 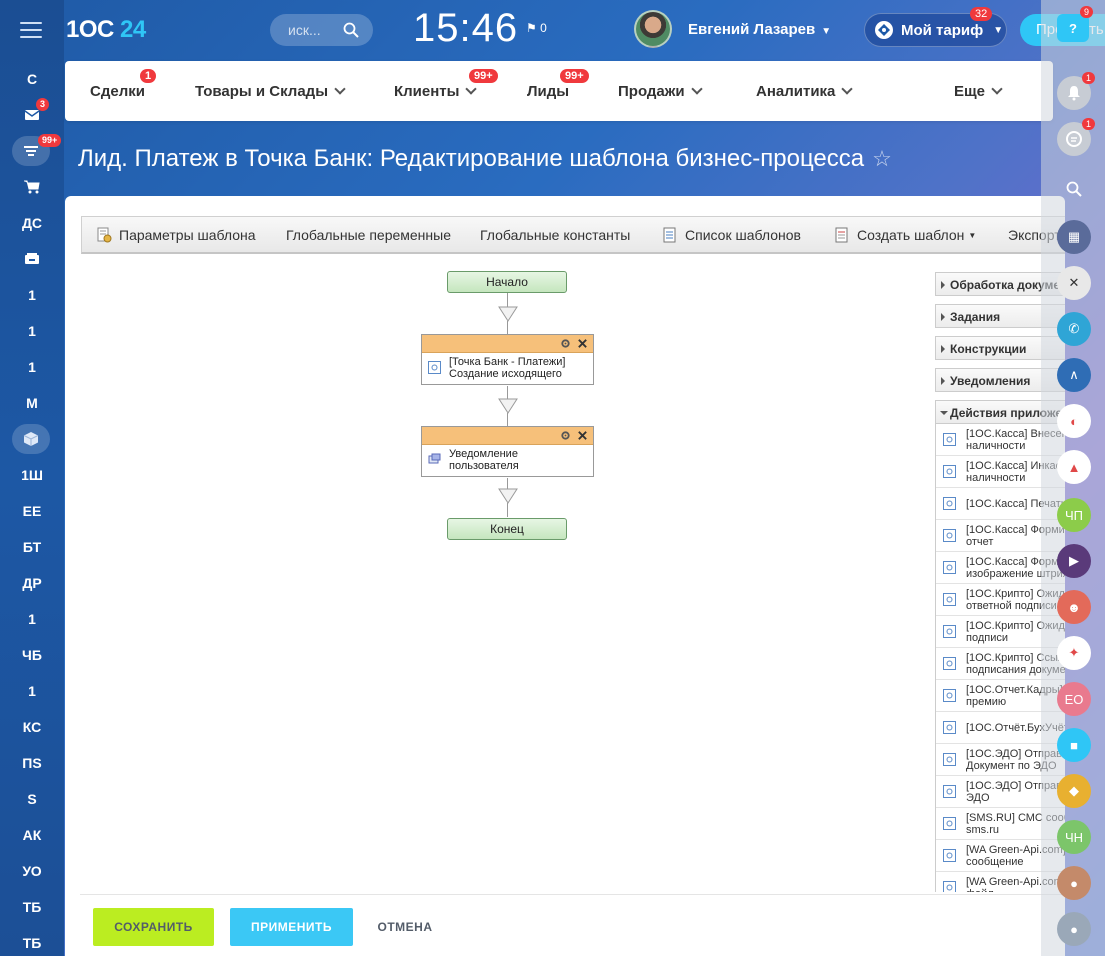 What do you see at coordinates (153, 927) in the screenshot?
I see `save-button: СОХРАНИТЬ` at bounding box center [153, 927].